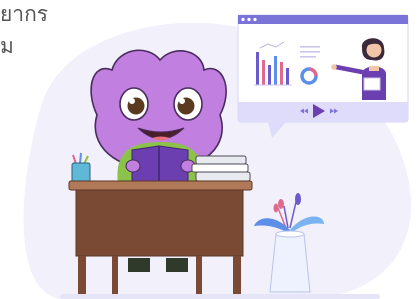 This screenshot has width=417, height=299. I want to click on book-stack-graphic, so click(221, 168).